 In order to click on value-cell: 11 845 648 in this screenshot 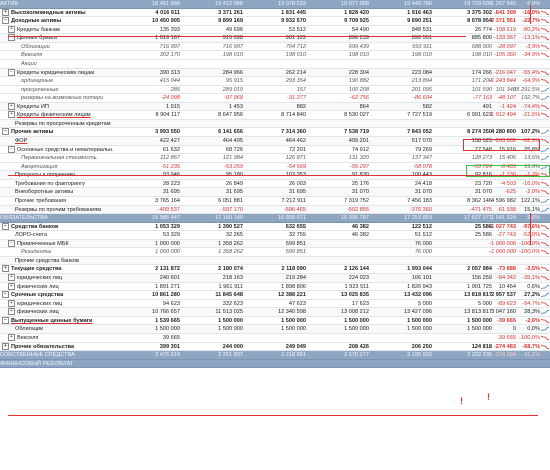, I will do `click(229, 295)`.